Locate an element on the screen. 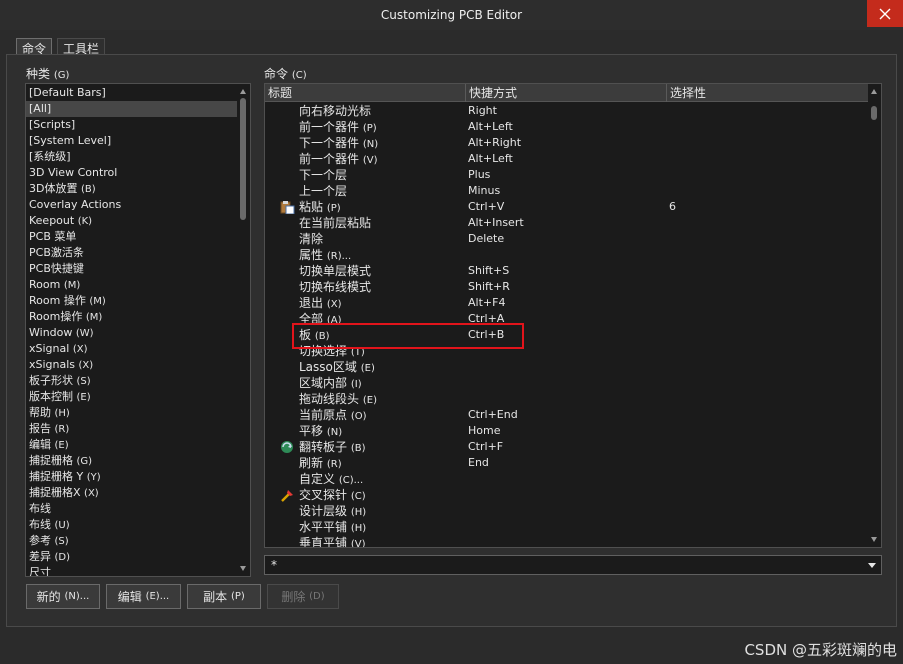  command-row: 在当前层粘贴 Alt+Insert is located at coordinates (567, 223).